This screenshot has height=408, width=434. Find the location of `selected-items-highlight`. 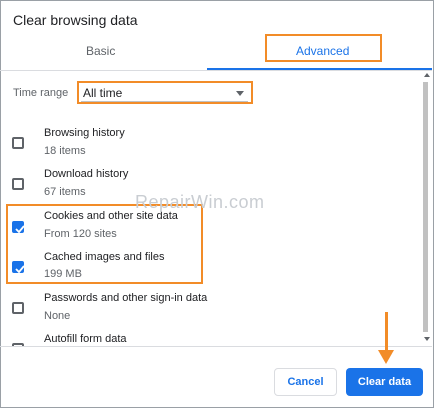

selected-items-highlight is located at coordinates (104, 244).